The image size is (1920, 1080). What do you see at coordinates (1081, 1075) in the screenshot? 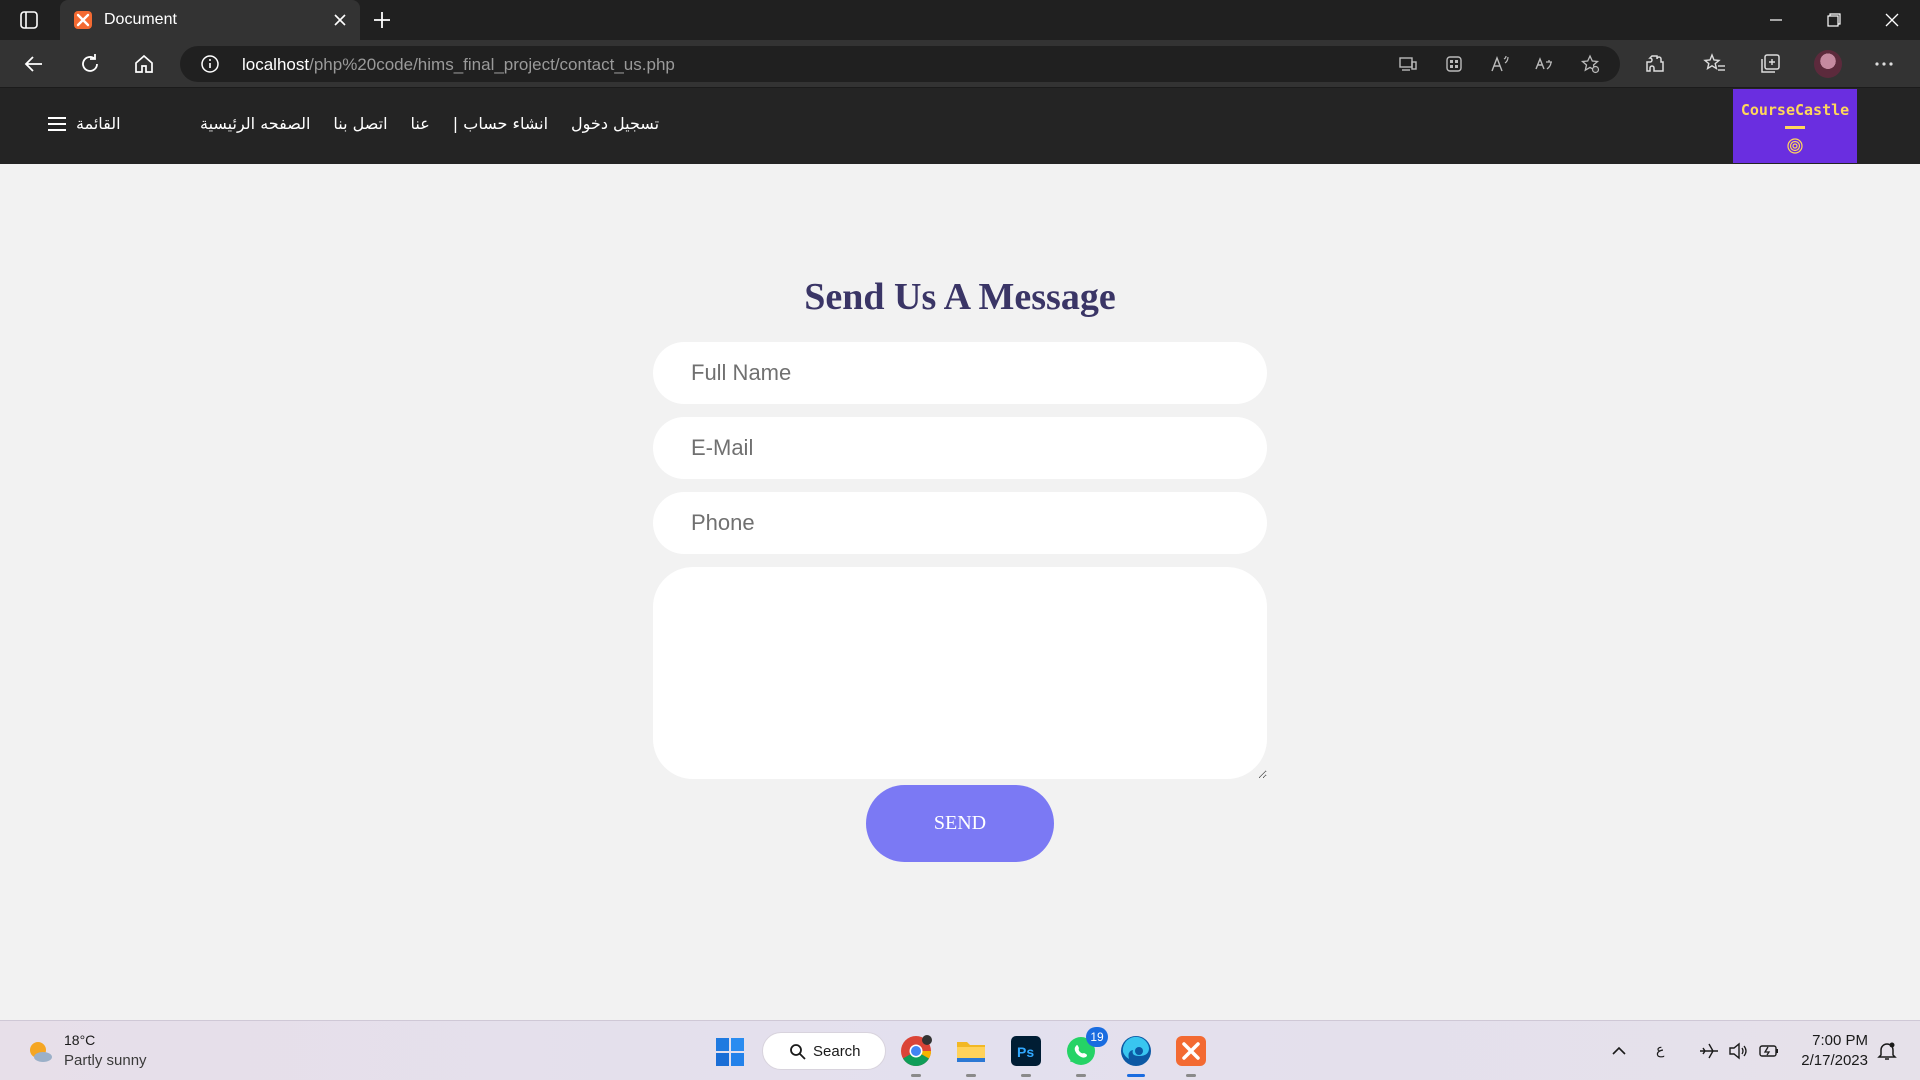
I see `whatsapp-running-indicator` at bounding box center [1081, 1075].